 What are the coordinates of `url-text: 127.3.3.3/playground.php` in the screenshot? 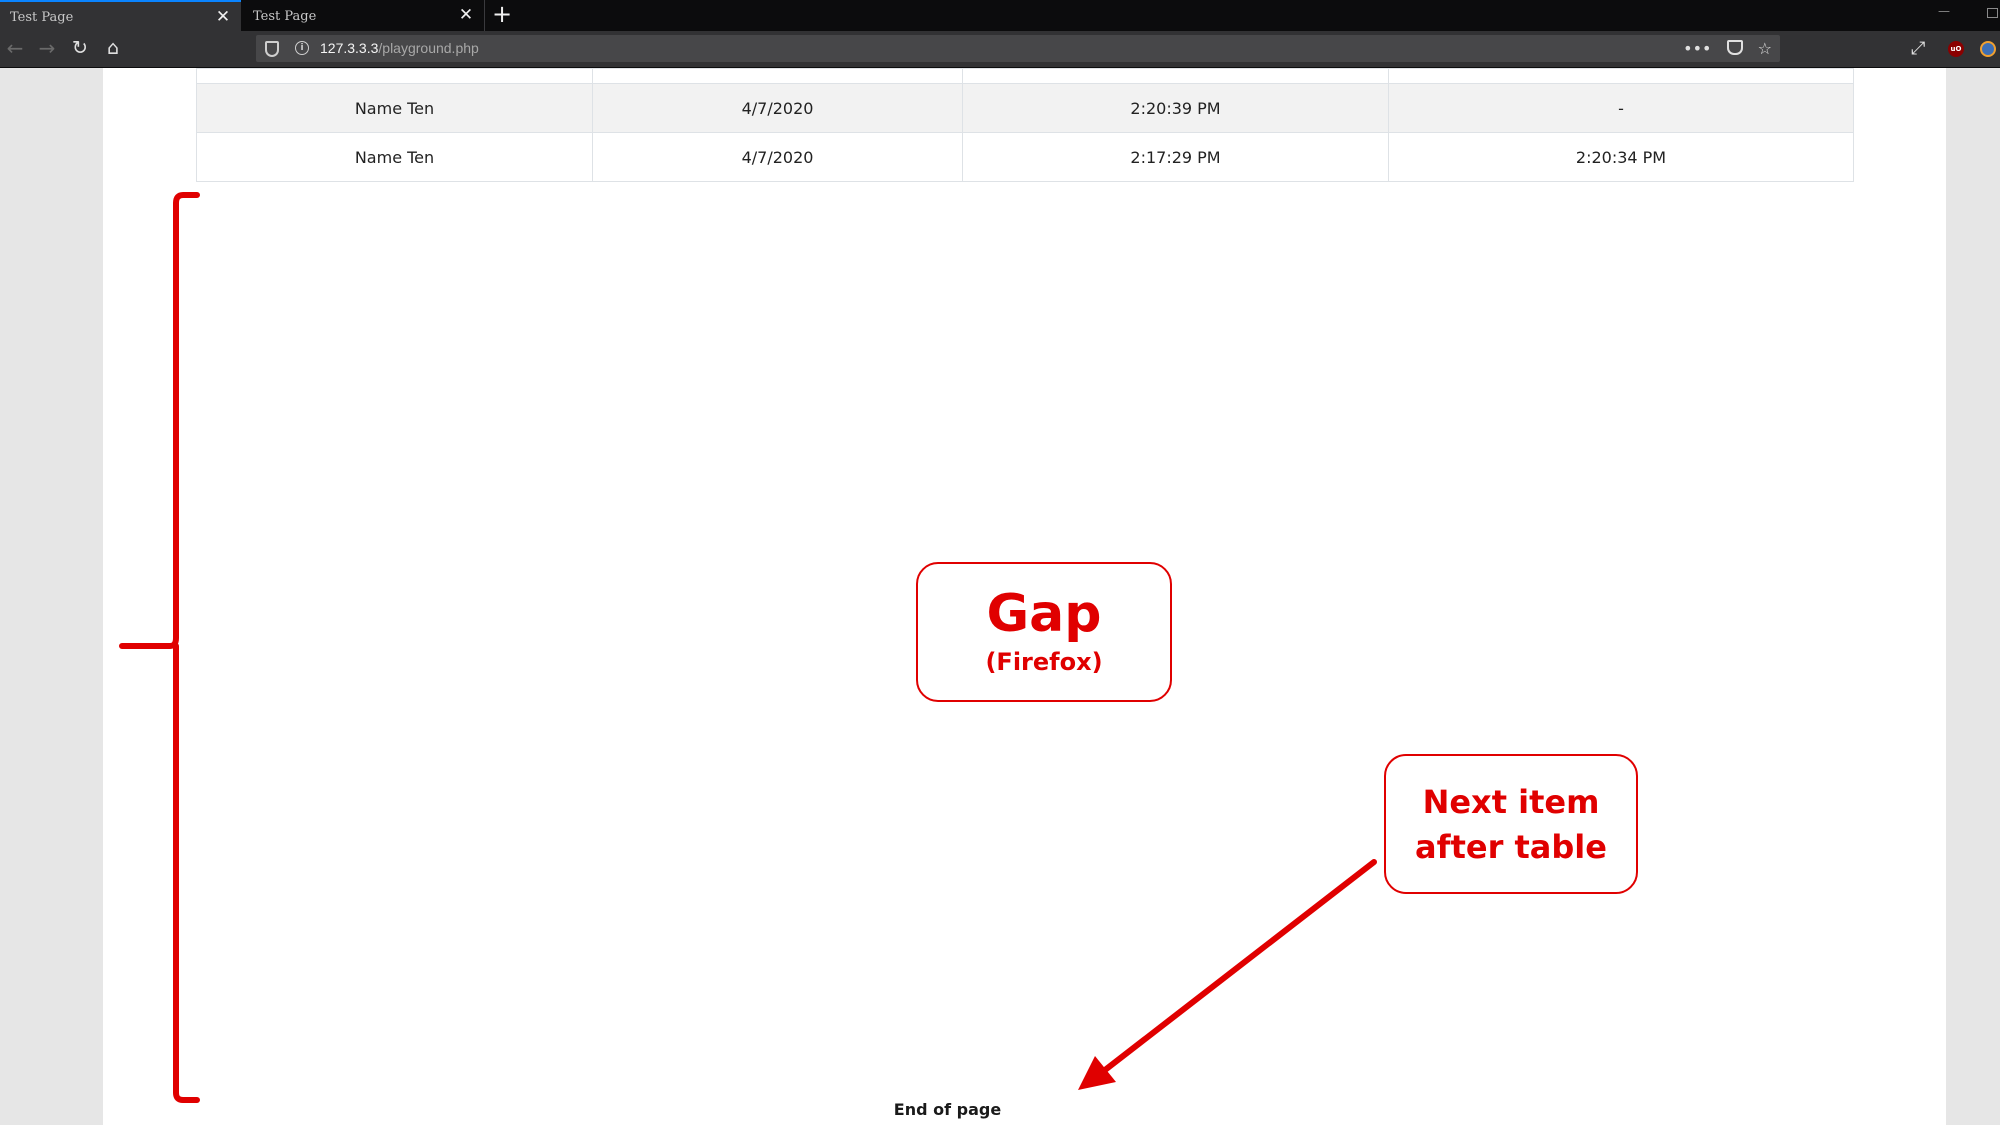 It's located at (399, 48).